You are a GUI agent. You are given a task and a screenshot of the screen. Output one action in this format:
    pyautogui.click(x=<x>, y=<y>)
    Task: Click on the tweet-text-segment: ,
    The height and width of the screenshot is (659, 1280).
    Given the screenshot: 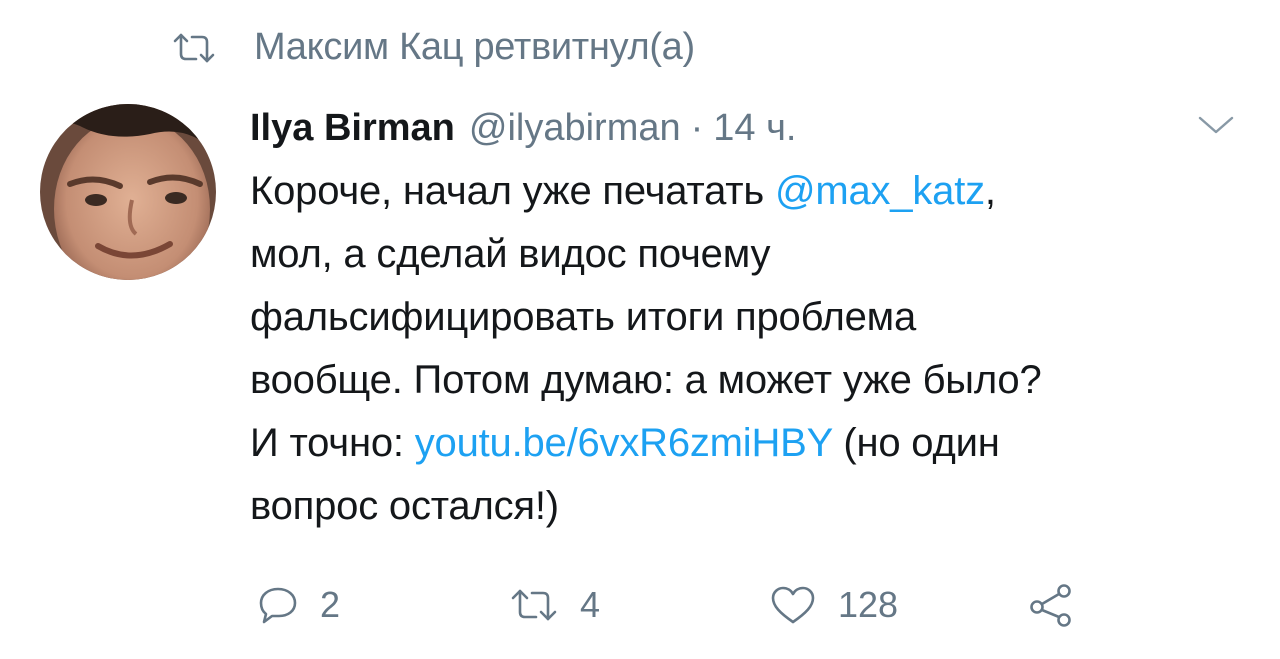 What is the action you would take?
    pyautogui.click(x=990, y=191)
    